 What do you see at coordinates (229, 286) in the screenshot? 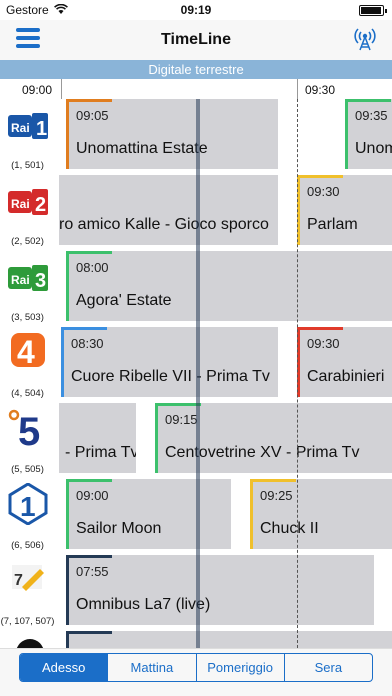
I see `program-cell: 08:00 Agora' Estate` at bounding box center [229, 286].